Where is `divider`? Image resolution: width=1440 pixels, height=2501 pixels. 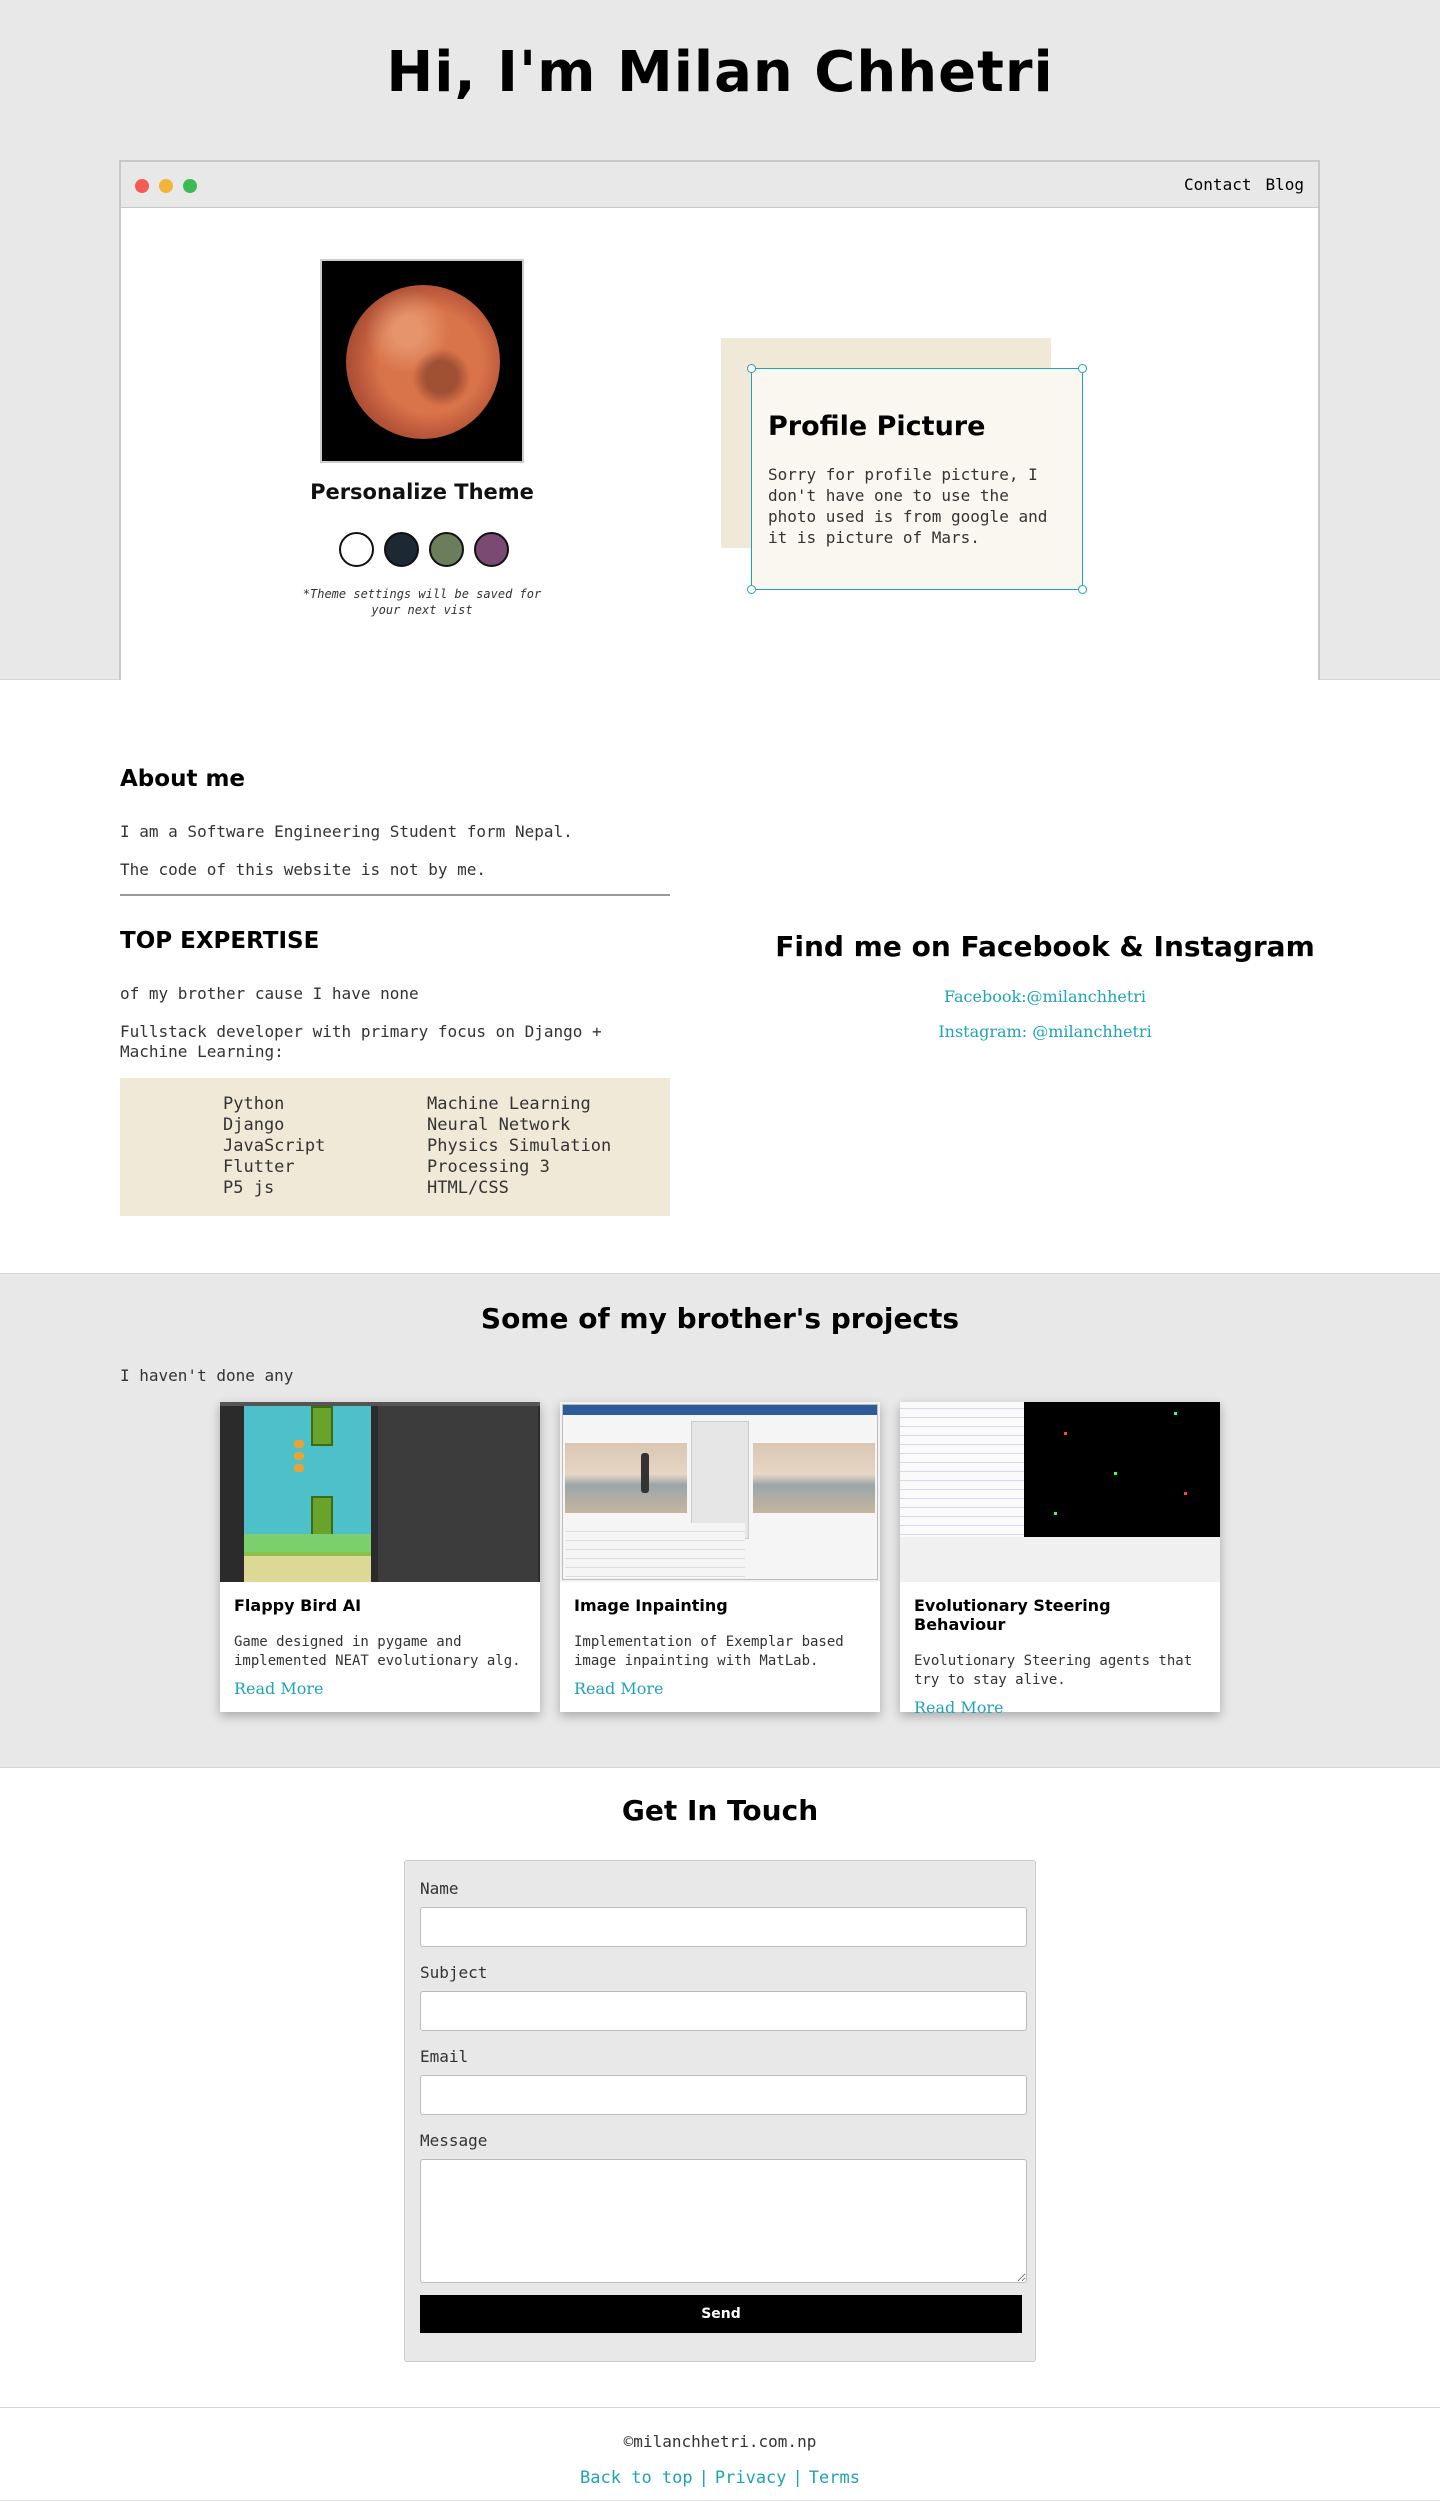 divider is located at coordinates (395, 895).